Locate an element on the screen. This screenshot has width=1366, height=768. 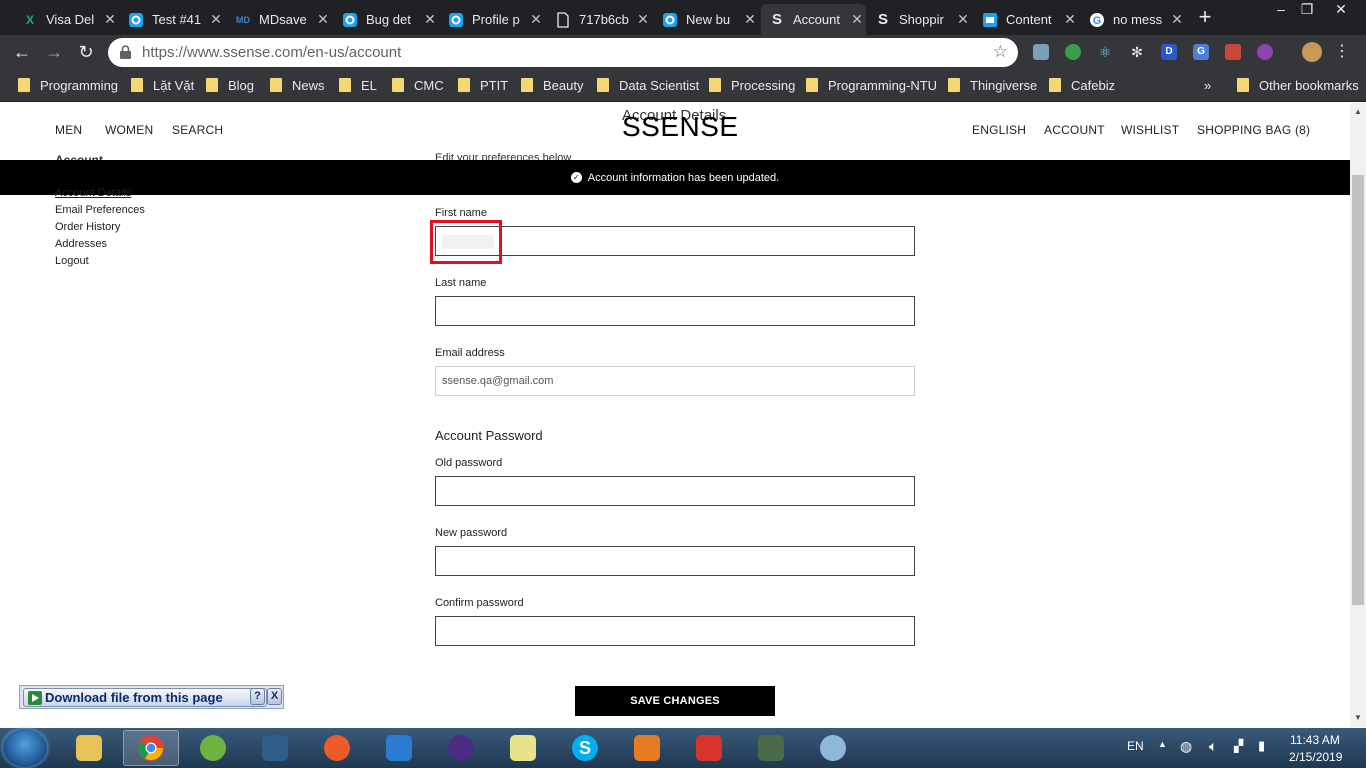
volume-icon: 🔈︎ is located at coordinates (1213, 746).